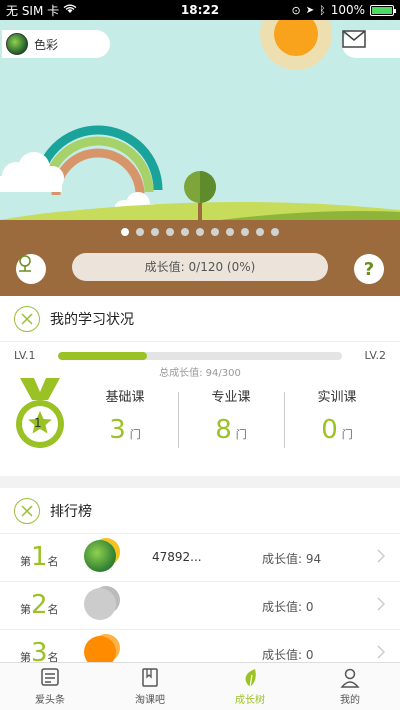 Image resolution: width=400 pixels, height=710 pixels. Describe the element at coordinates (350, 700) in the screenshot. I see `tab-label: 我的` at that location.